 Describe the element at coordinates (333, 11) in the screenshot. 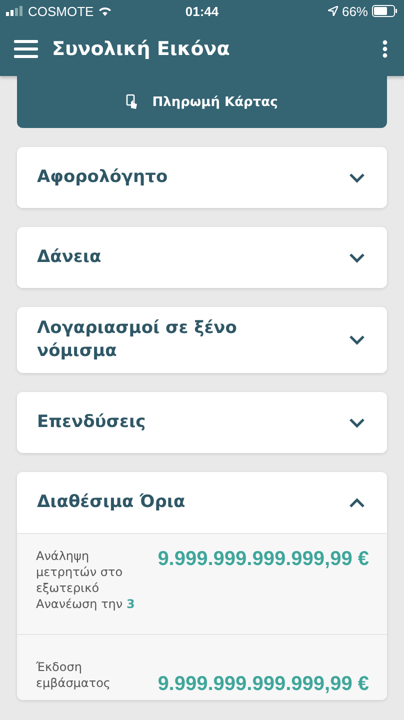

I see `location-icon` at that location.